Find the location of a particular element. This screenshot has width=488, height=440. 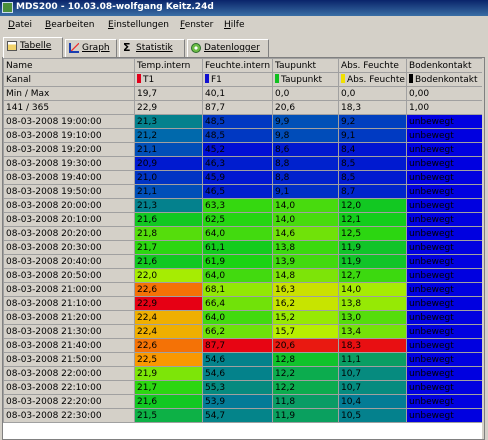

column-header: Abs. Feuchte is located at coordinates (372, 65).